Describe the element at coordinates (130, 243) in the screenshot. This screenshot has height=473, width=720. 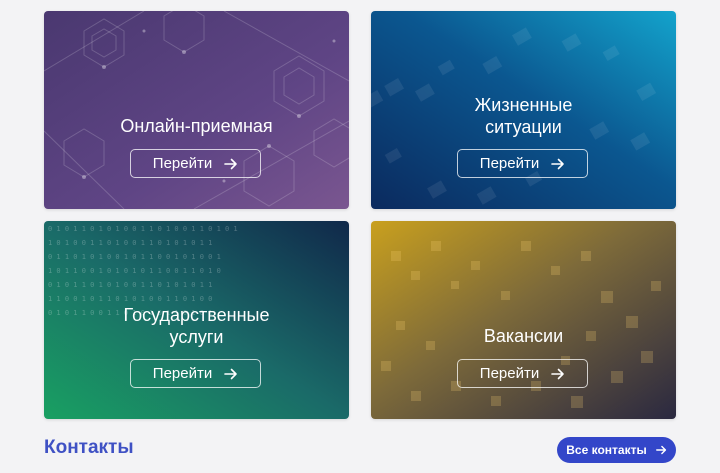
I see `svg-text:1 0 1 0 0 1 1 0 1 0 0: 1 0 1 0 0 1 1 0 1 0 0 1 1 0 1 0 1 0 1 1` at that location.